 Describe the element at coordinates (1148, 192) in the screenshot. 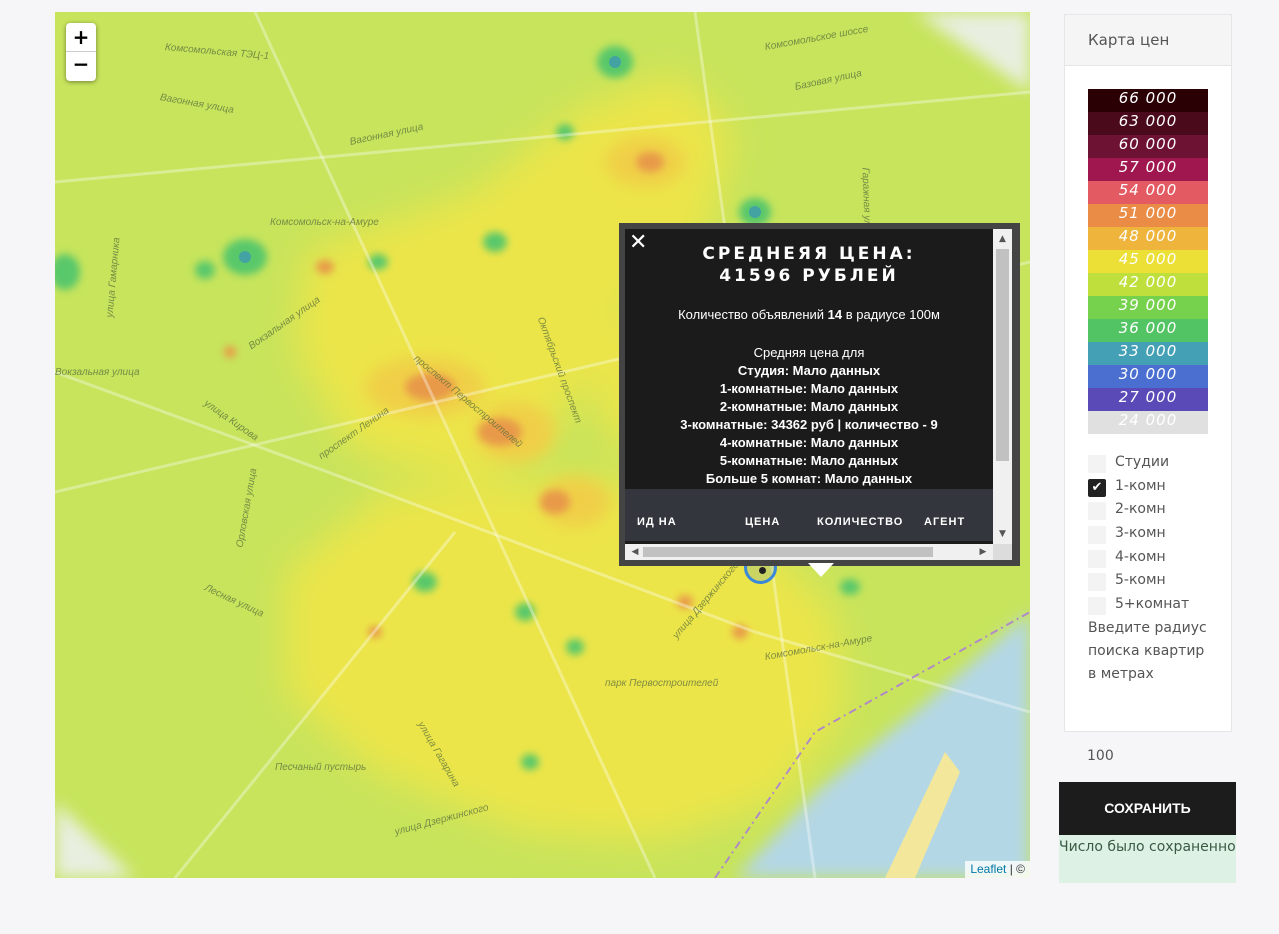

I see `legend-row: 54 000` at that location.